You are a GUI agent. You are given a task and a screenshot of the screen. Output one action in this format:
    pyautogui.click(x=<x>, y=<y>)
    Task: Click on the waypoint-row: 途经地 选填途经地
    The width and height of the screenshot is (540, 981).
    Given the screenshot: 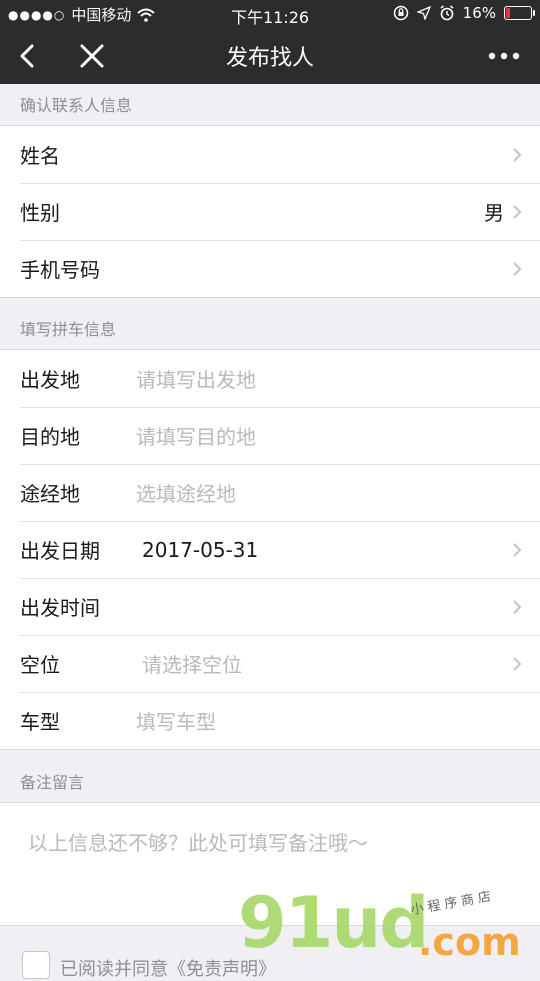 What is the action you would take?
    pyautogui.click(x=270, y=492)
    